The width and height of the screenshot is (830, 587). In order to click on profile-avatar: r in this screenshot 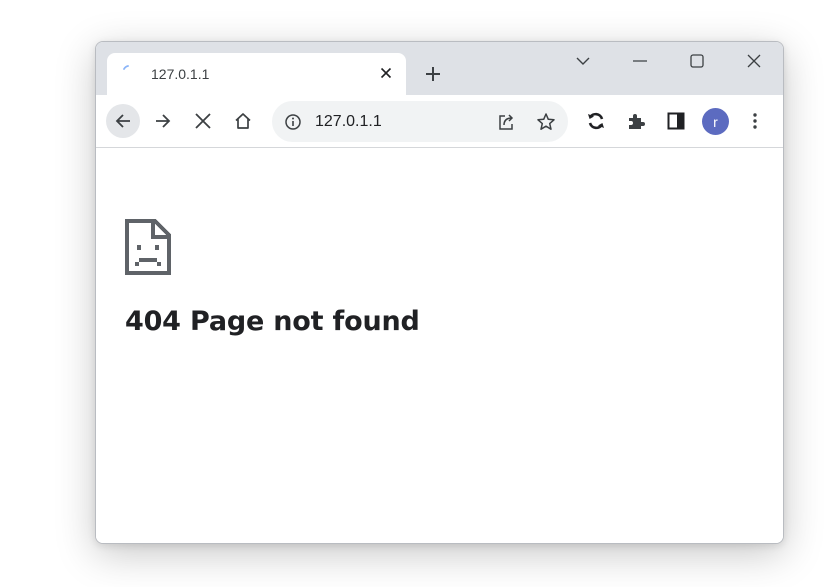, I will do `click(715, 121)`.